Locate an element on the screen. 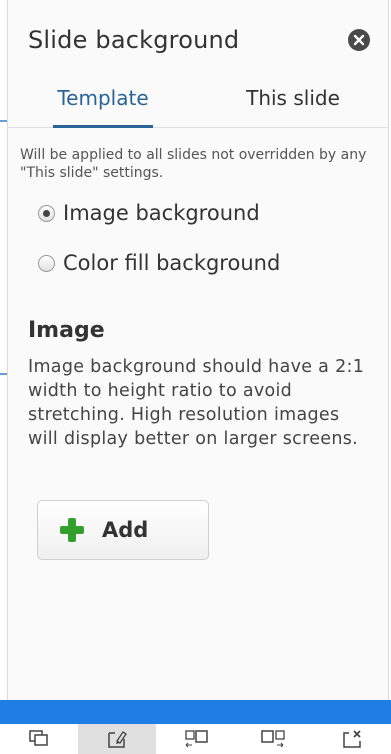  move-slide-left-button is located at coordinates (195, 739).